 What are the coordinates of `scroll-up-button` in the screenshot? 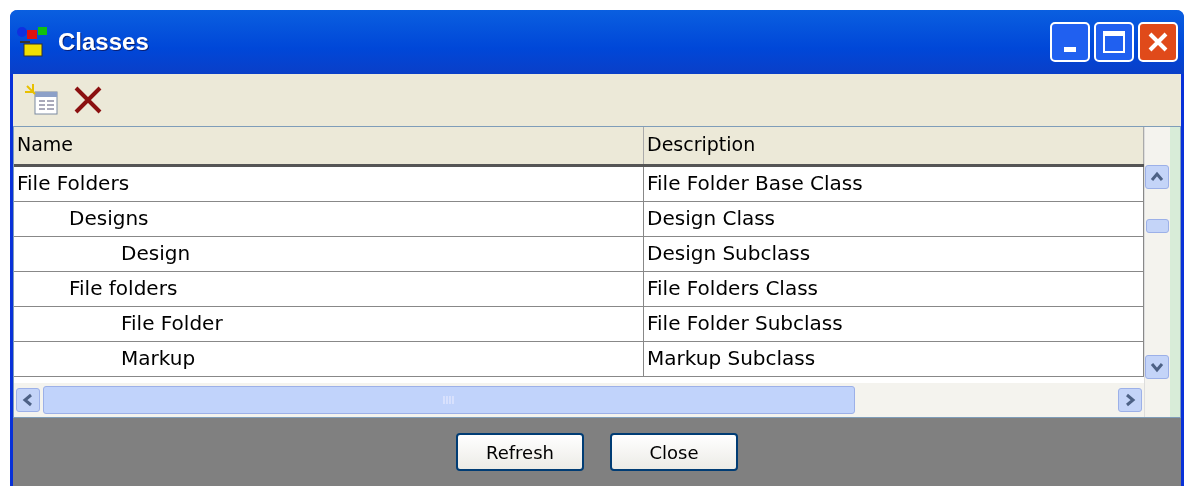 It's located at (1157, 177).